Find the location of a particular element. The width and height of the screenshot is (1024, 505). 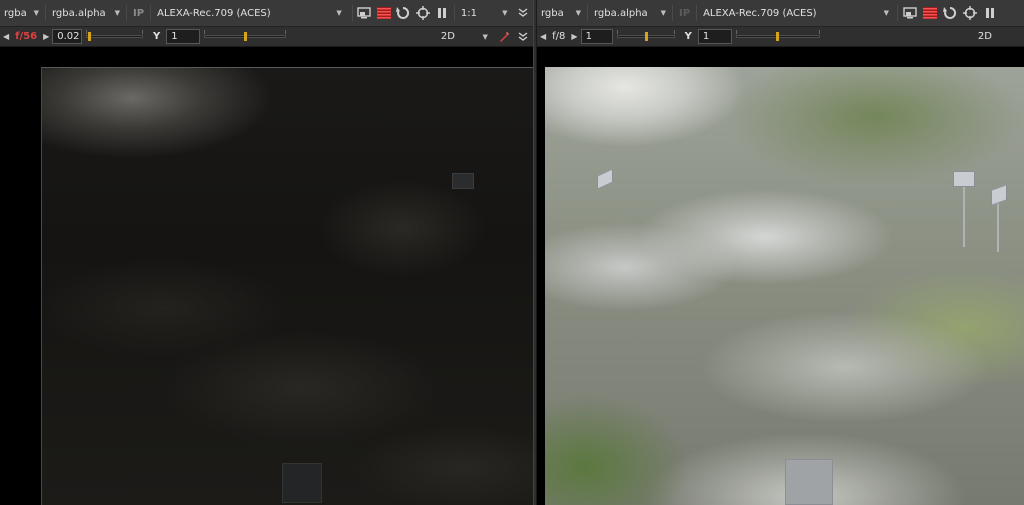

slider-track is located at coordinates (115, 36).